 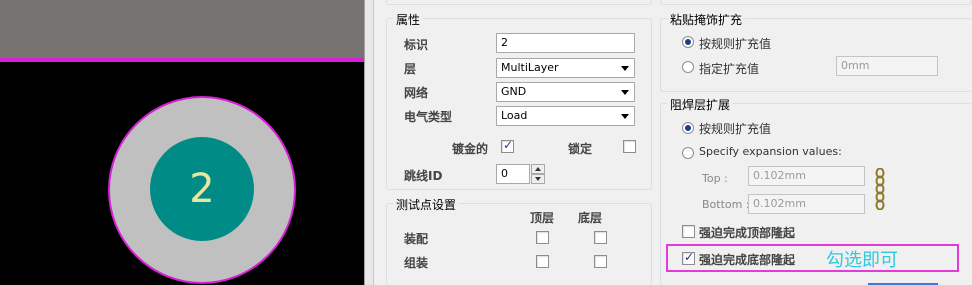 What do you see at coordinates (565, 116) in the screenshot?
I see `electrical-type-select: Load` at bounding box center [565, 116].